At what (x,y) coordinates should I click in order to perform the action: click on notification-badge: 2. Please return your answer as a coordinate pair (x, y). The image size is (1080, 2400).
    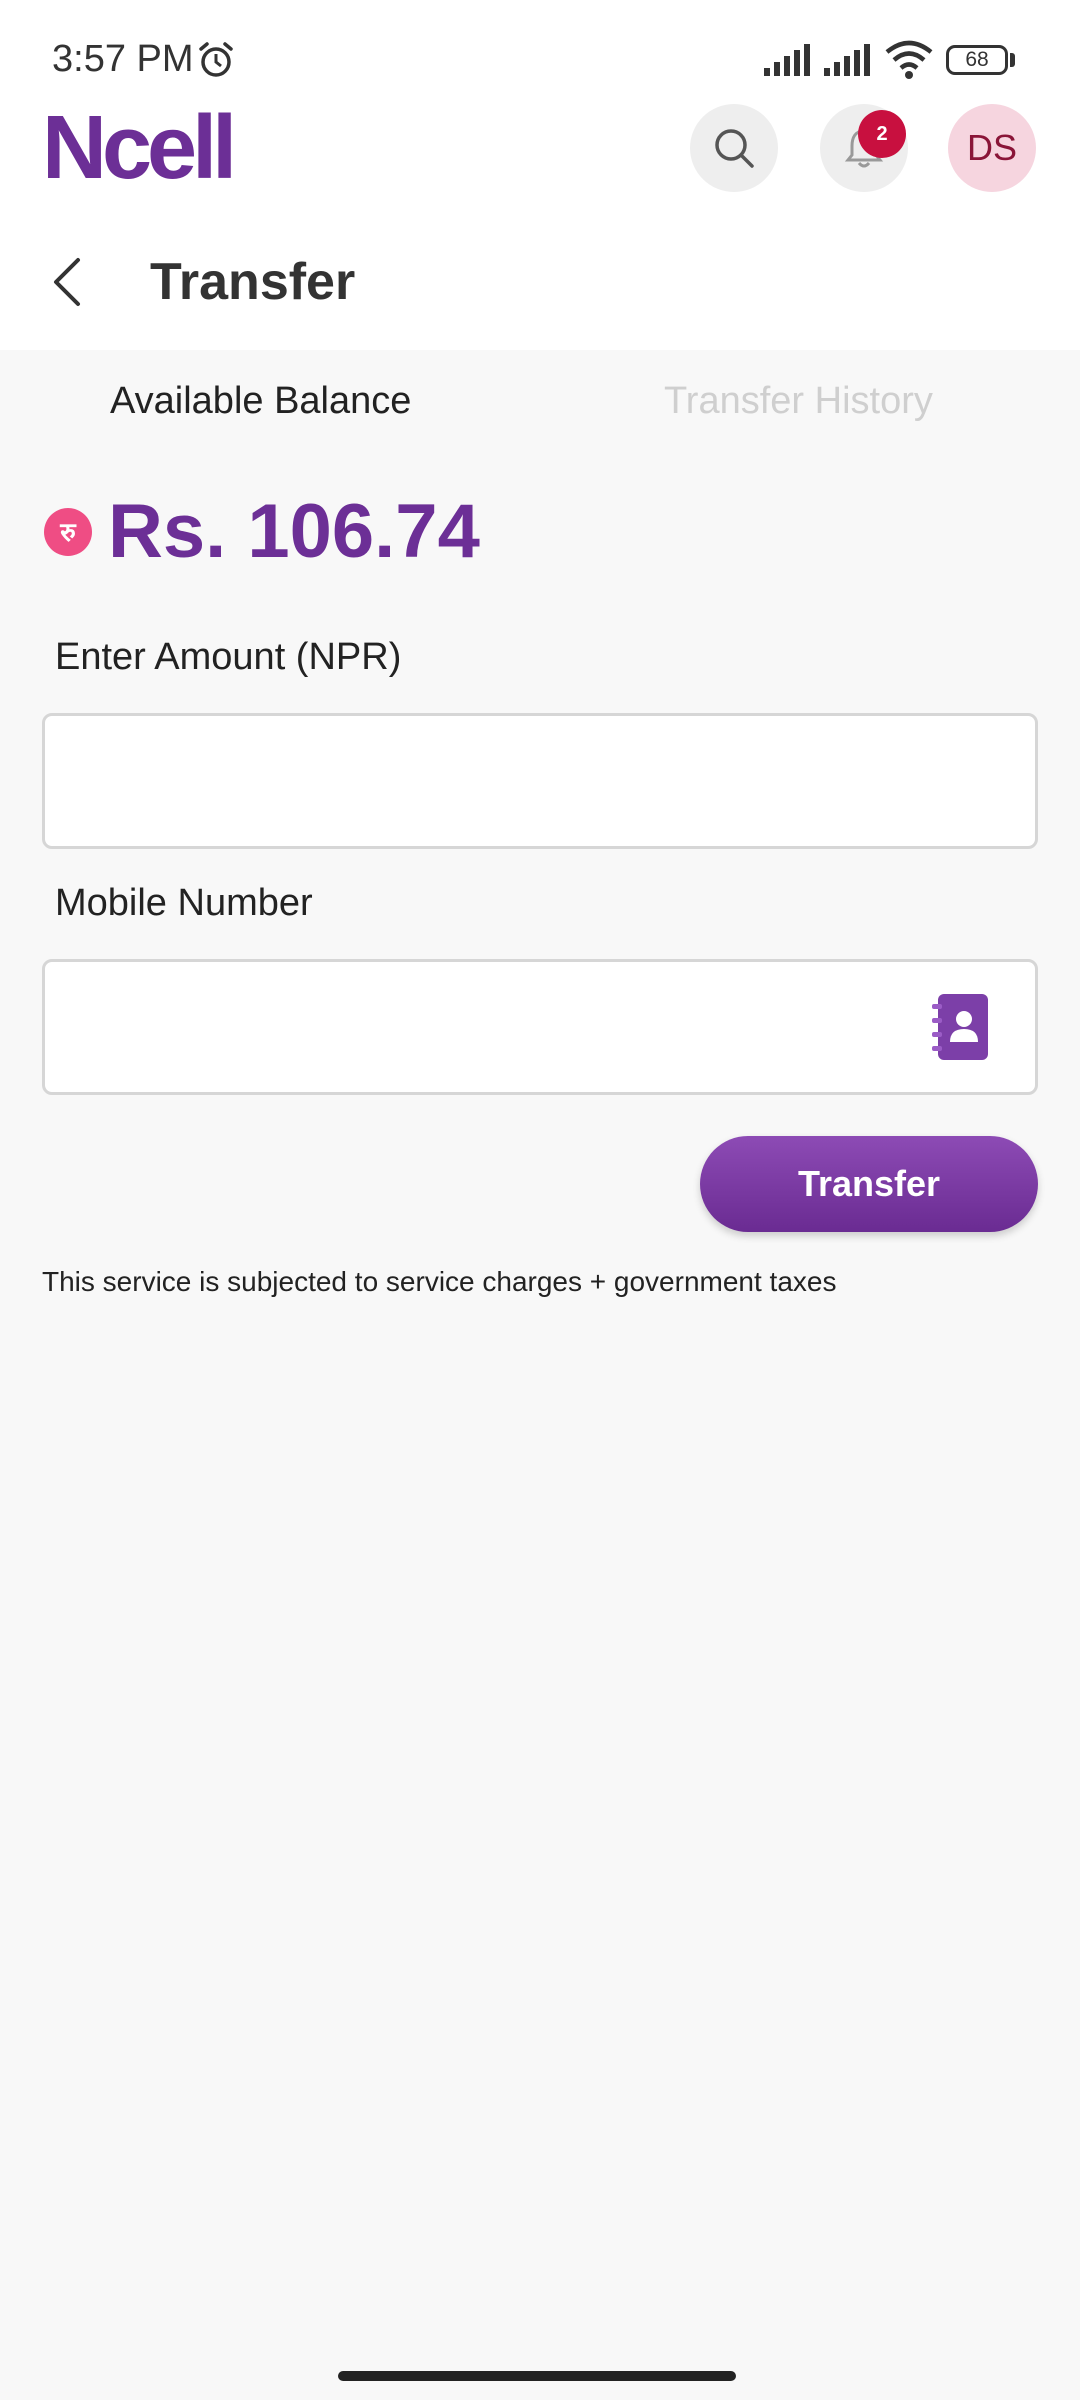
    Looking at the image, I should click on (882, 134).